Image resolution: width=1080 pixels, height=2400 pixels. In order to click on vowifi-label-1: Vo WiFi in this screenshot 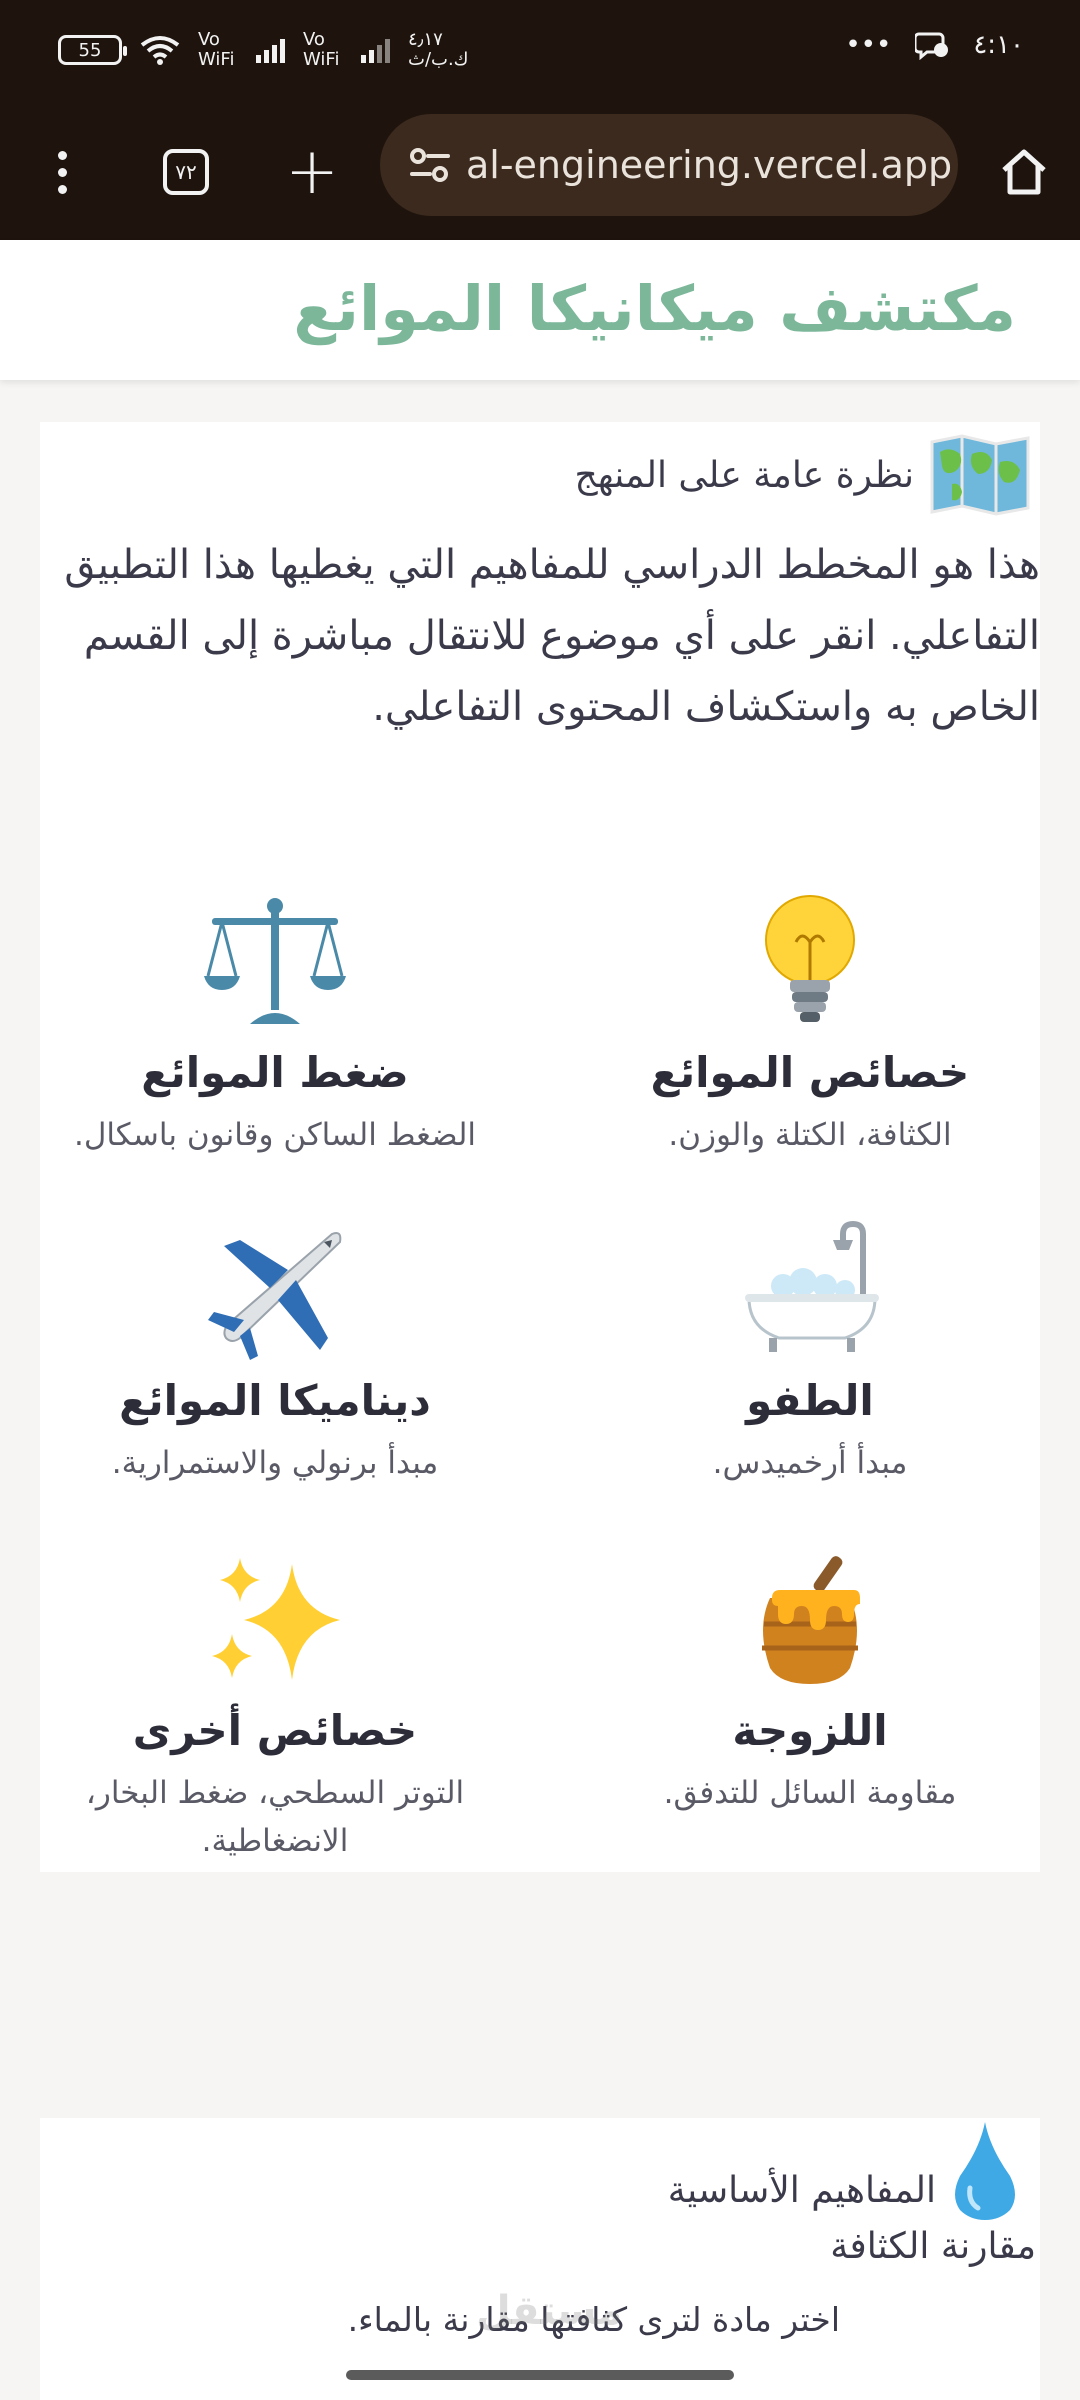, I will do `click(216, 49)`.